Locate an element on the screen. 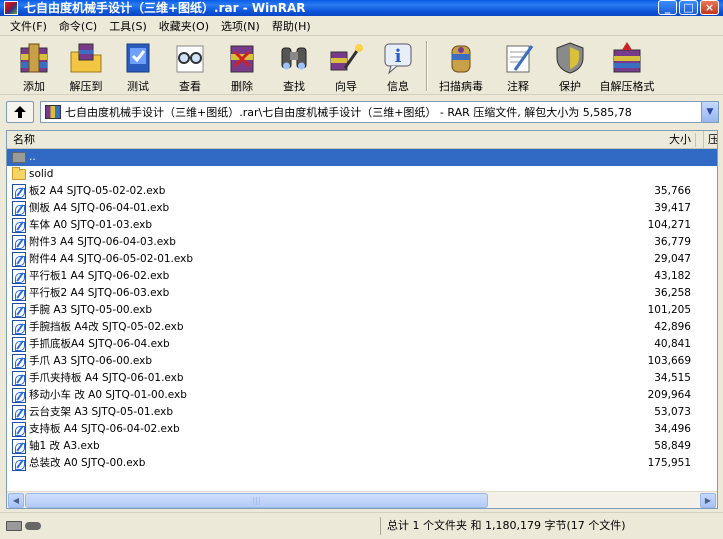 The image size is (723, 539). file-size: 35,766 is located at coordinates (672, 191).